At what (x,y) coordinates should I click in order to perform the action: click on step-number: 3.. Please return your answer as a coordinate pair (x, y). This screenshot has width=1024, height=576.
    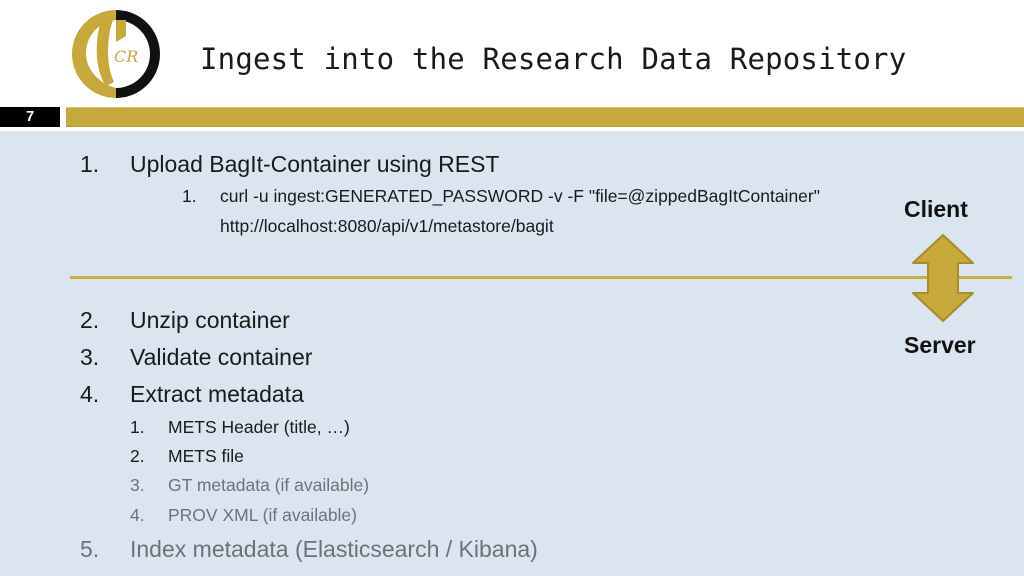
    Looking at the image, I should click on (90, 357).